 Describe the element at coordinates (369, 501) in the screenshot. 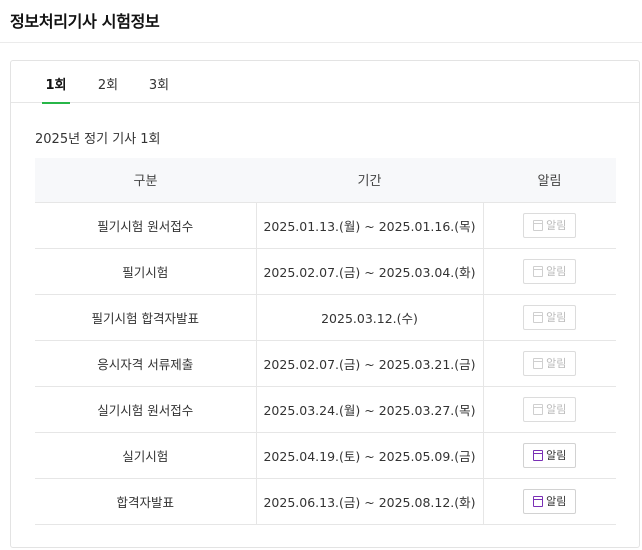

I see `row-period: 2025.06.13.(금) ~ 2025.08.12.(화)` at that location.